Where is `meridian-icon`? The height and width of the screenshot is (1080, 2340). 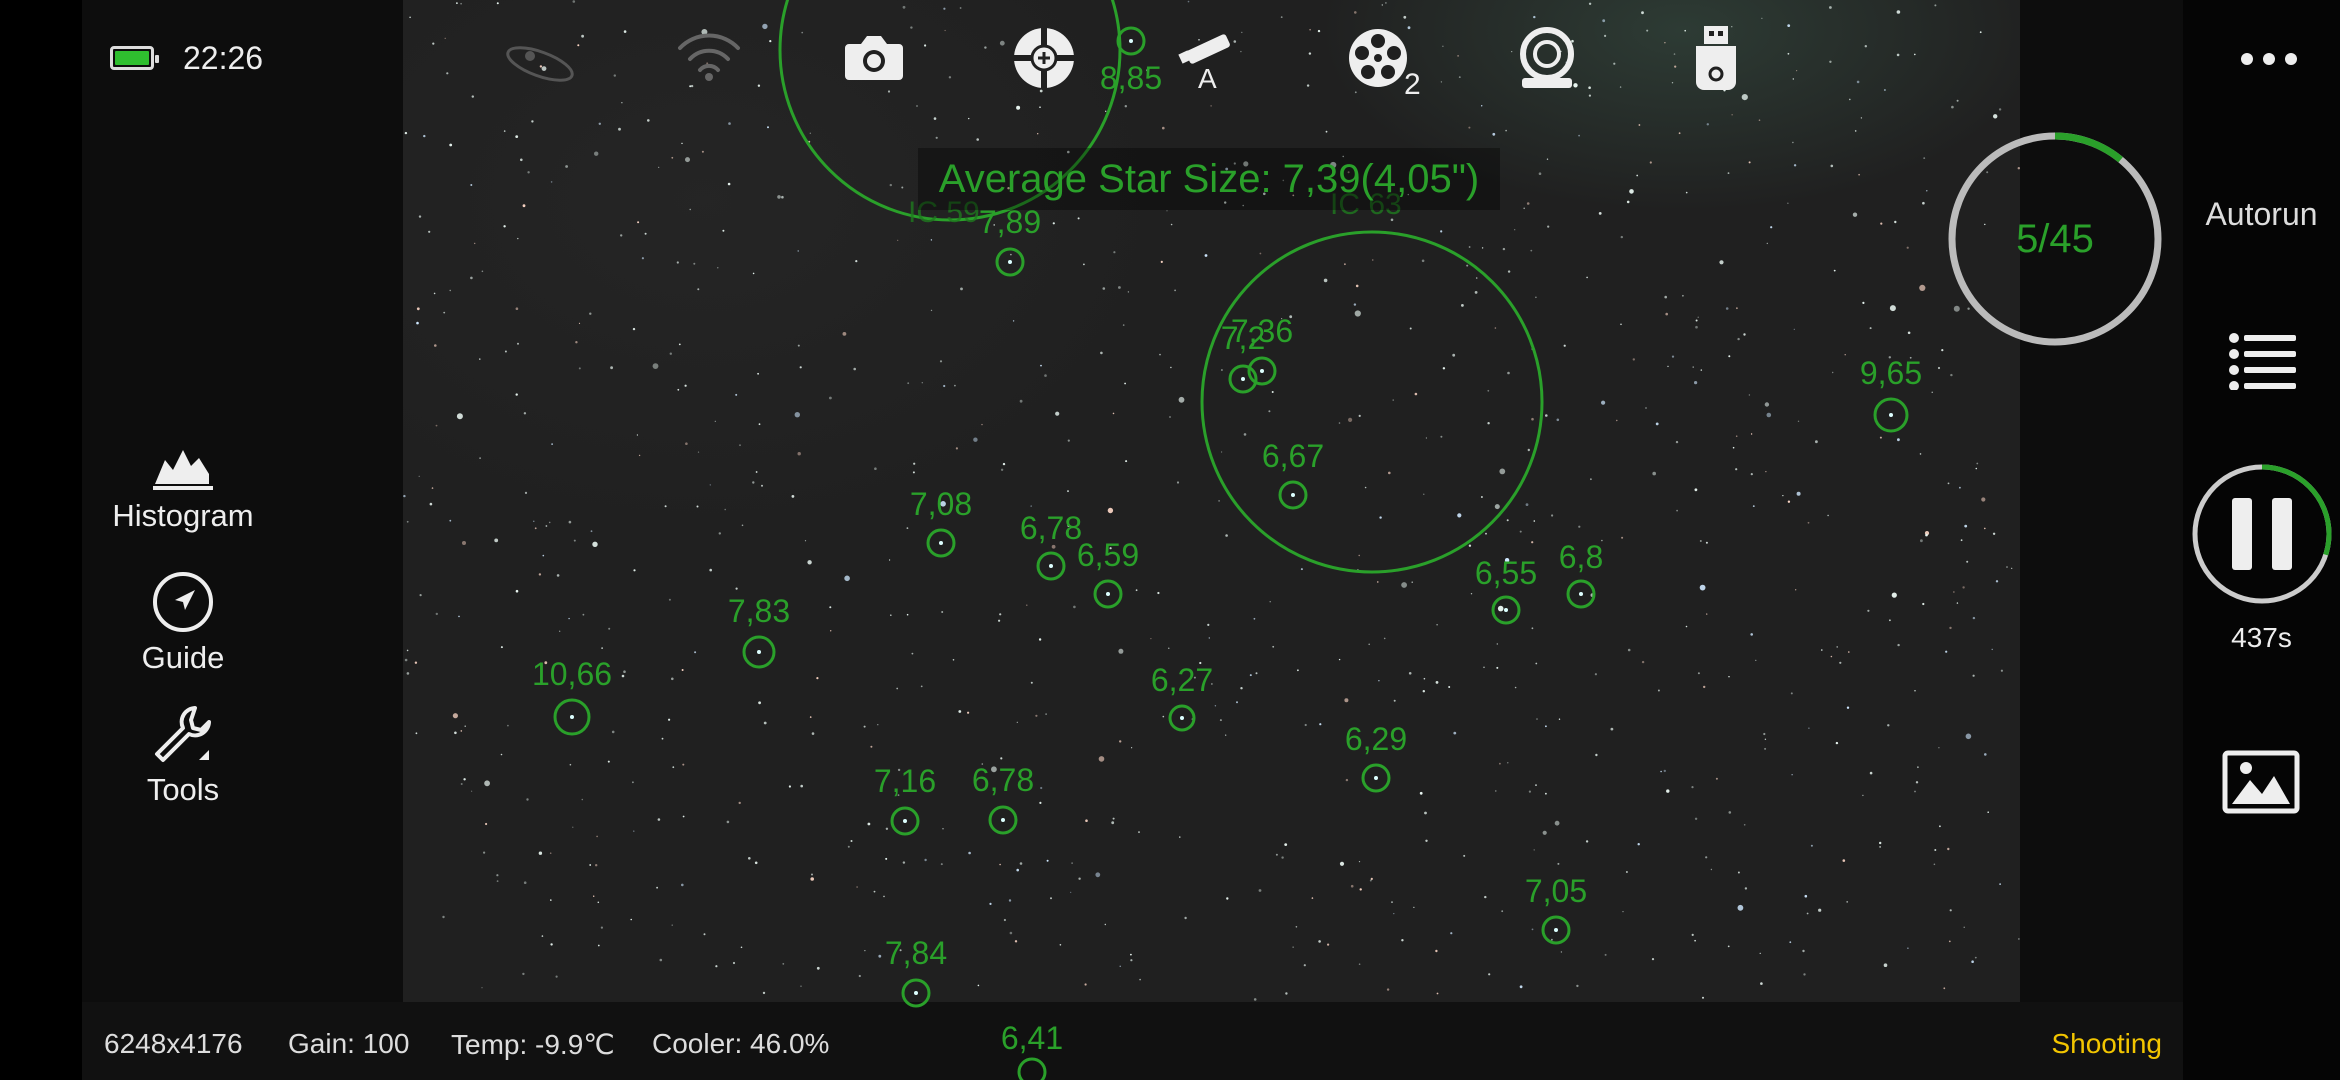
meridian-icon is located at coordinates (540, 64).